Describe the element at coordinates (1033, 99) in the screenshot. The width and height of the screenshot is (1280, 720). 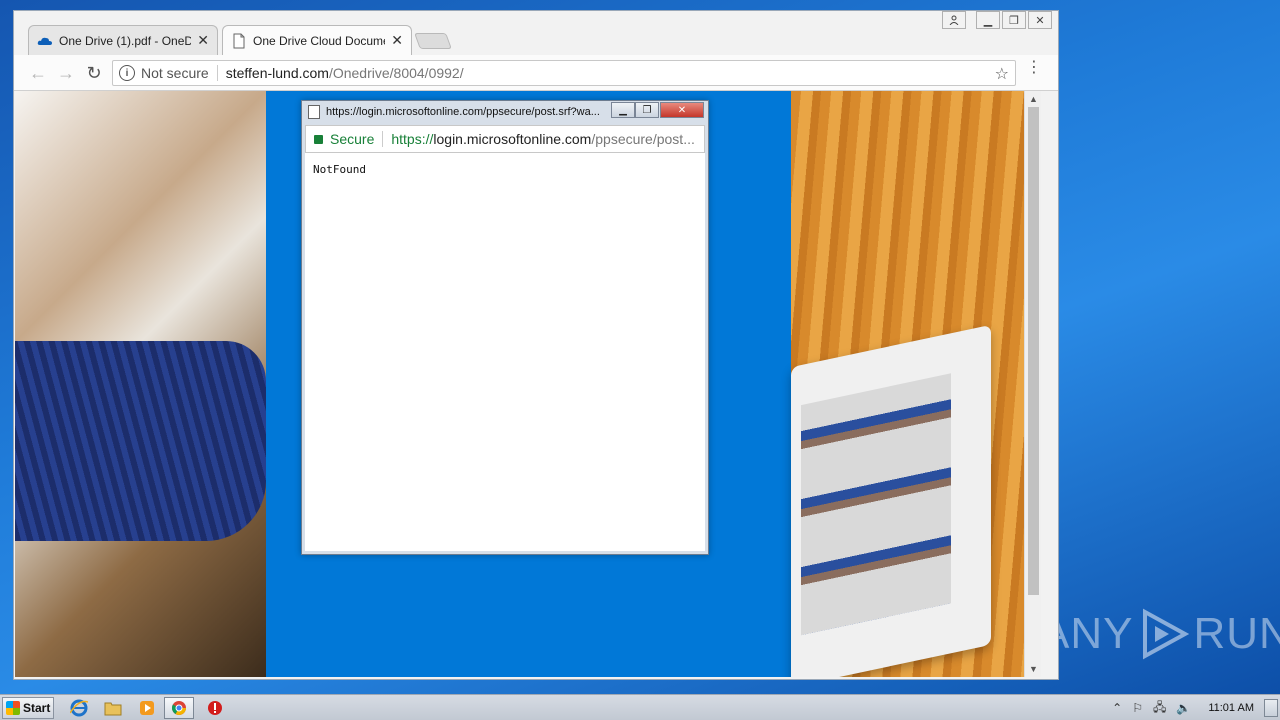
I see `scroll-up-icon: ▲` at that location.